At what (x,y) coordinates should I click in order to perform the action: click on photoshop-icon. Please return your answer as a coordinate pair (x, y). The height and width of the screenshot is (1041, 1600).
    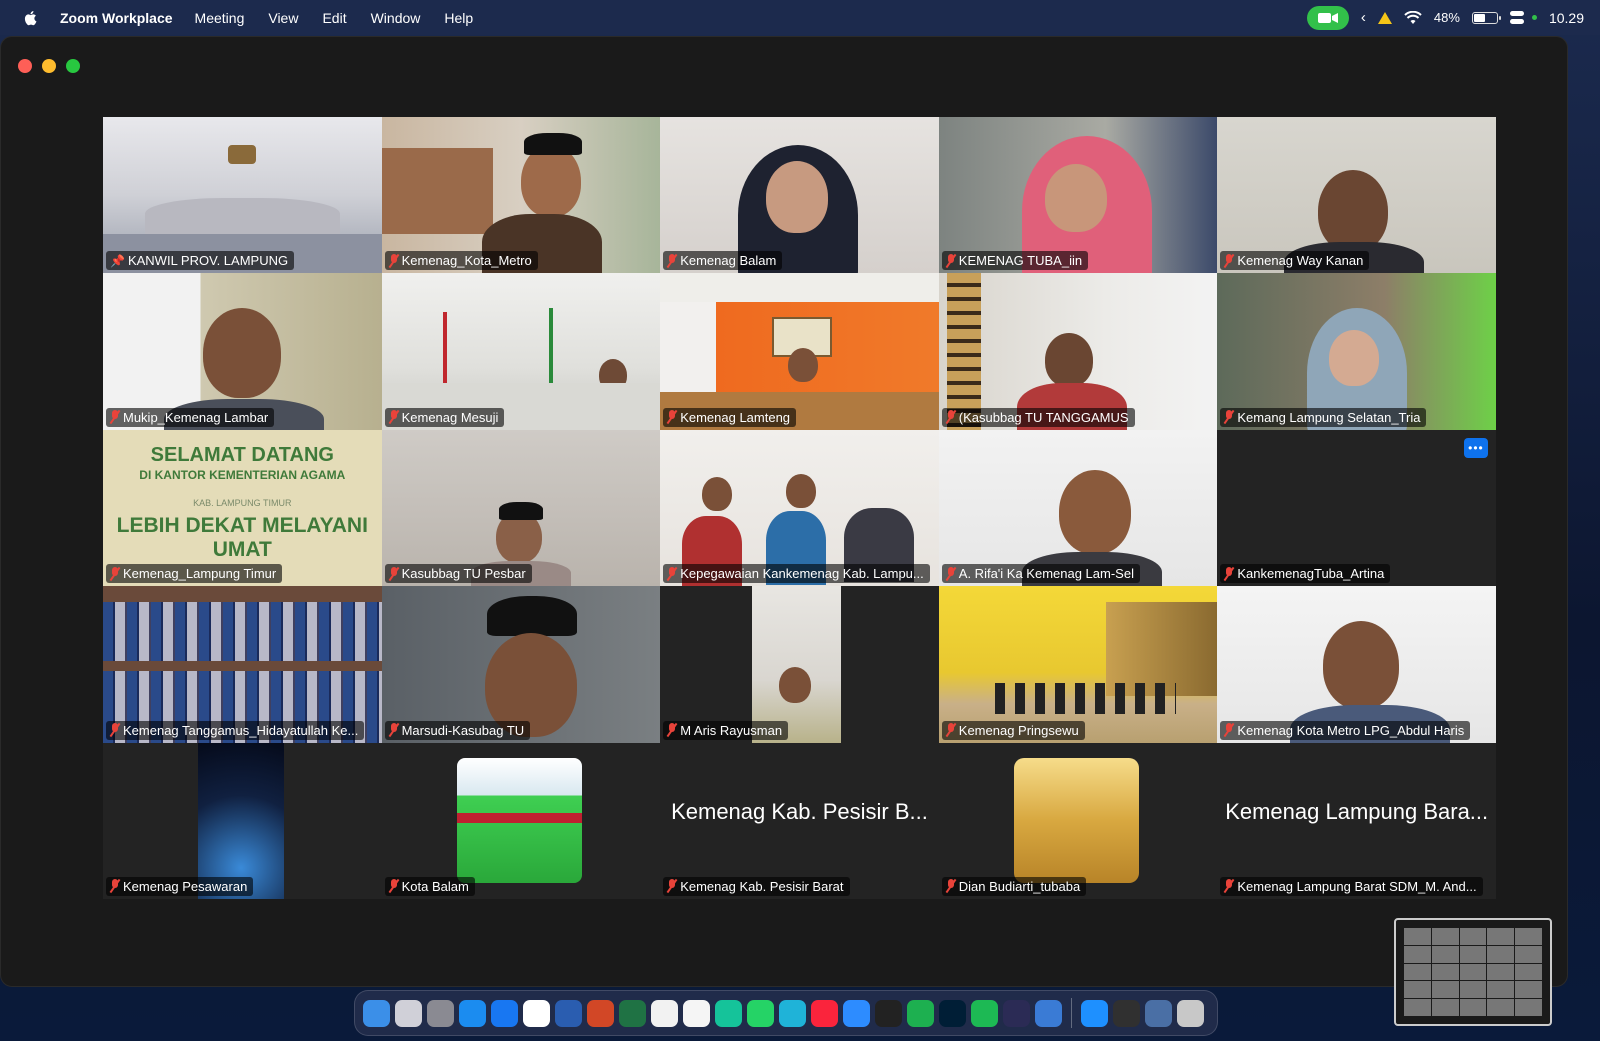
    Looking at the image, I should click on (952, 1013).